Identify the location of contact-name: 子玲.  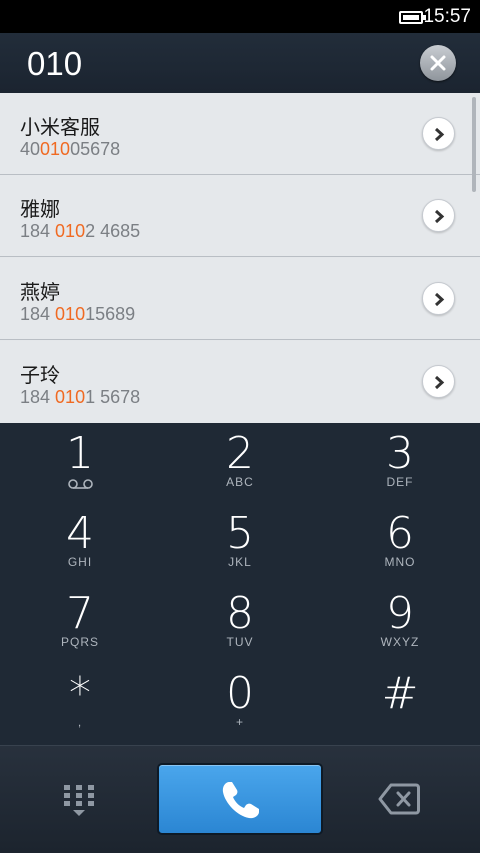
(40, 375).